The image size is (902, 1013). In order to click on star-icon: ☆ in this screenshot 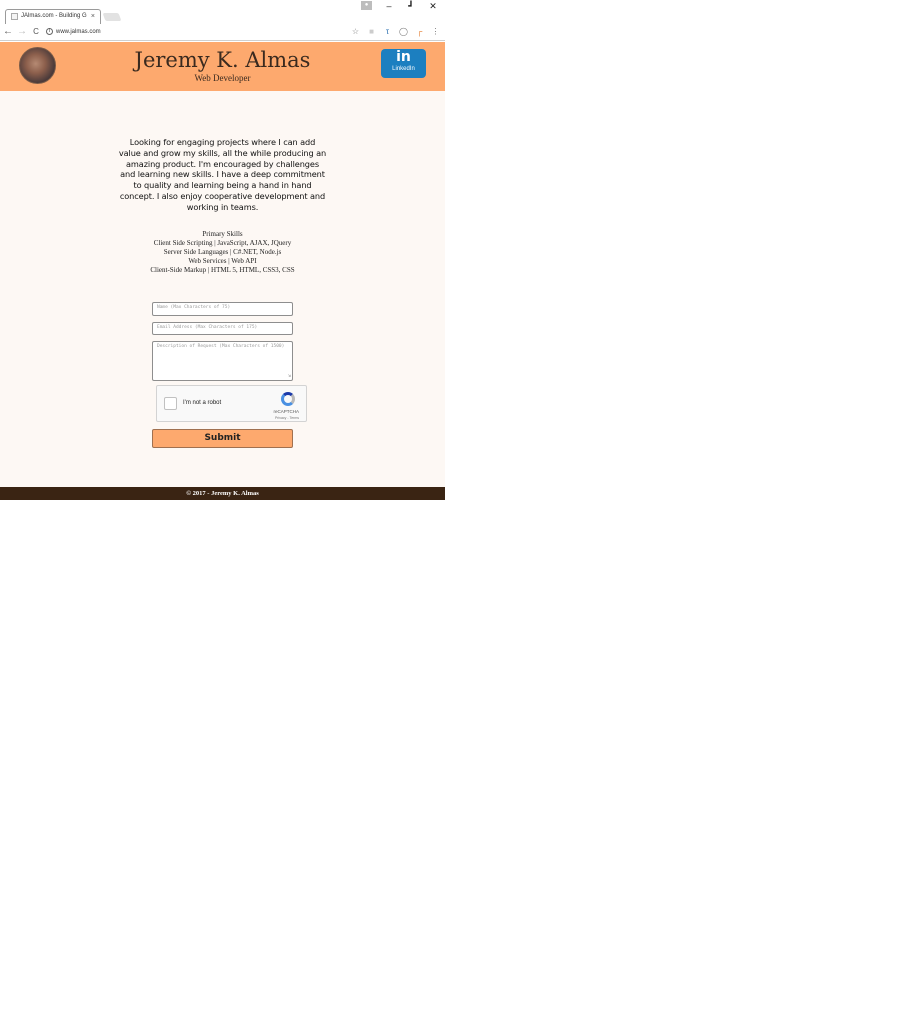, I will do `click(355, 31)`.